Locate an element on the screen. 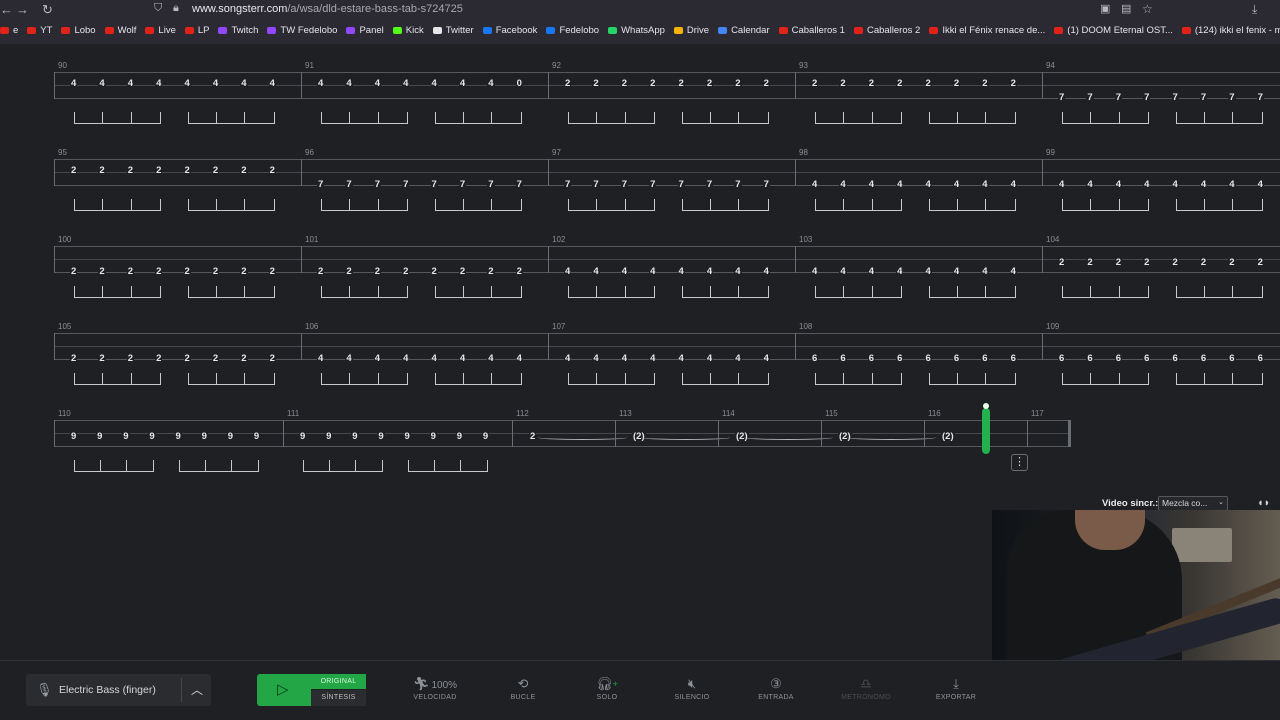 The width and height of the screenshot is (1280, 720). staff-line is located at coordinates (667, 85).